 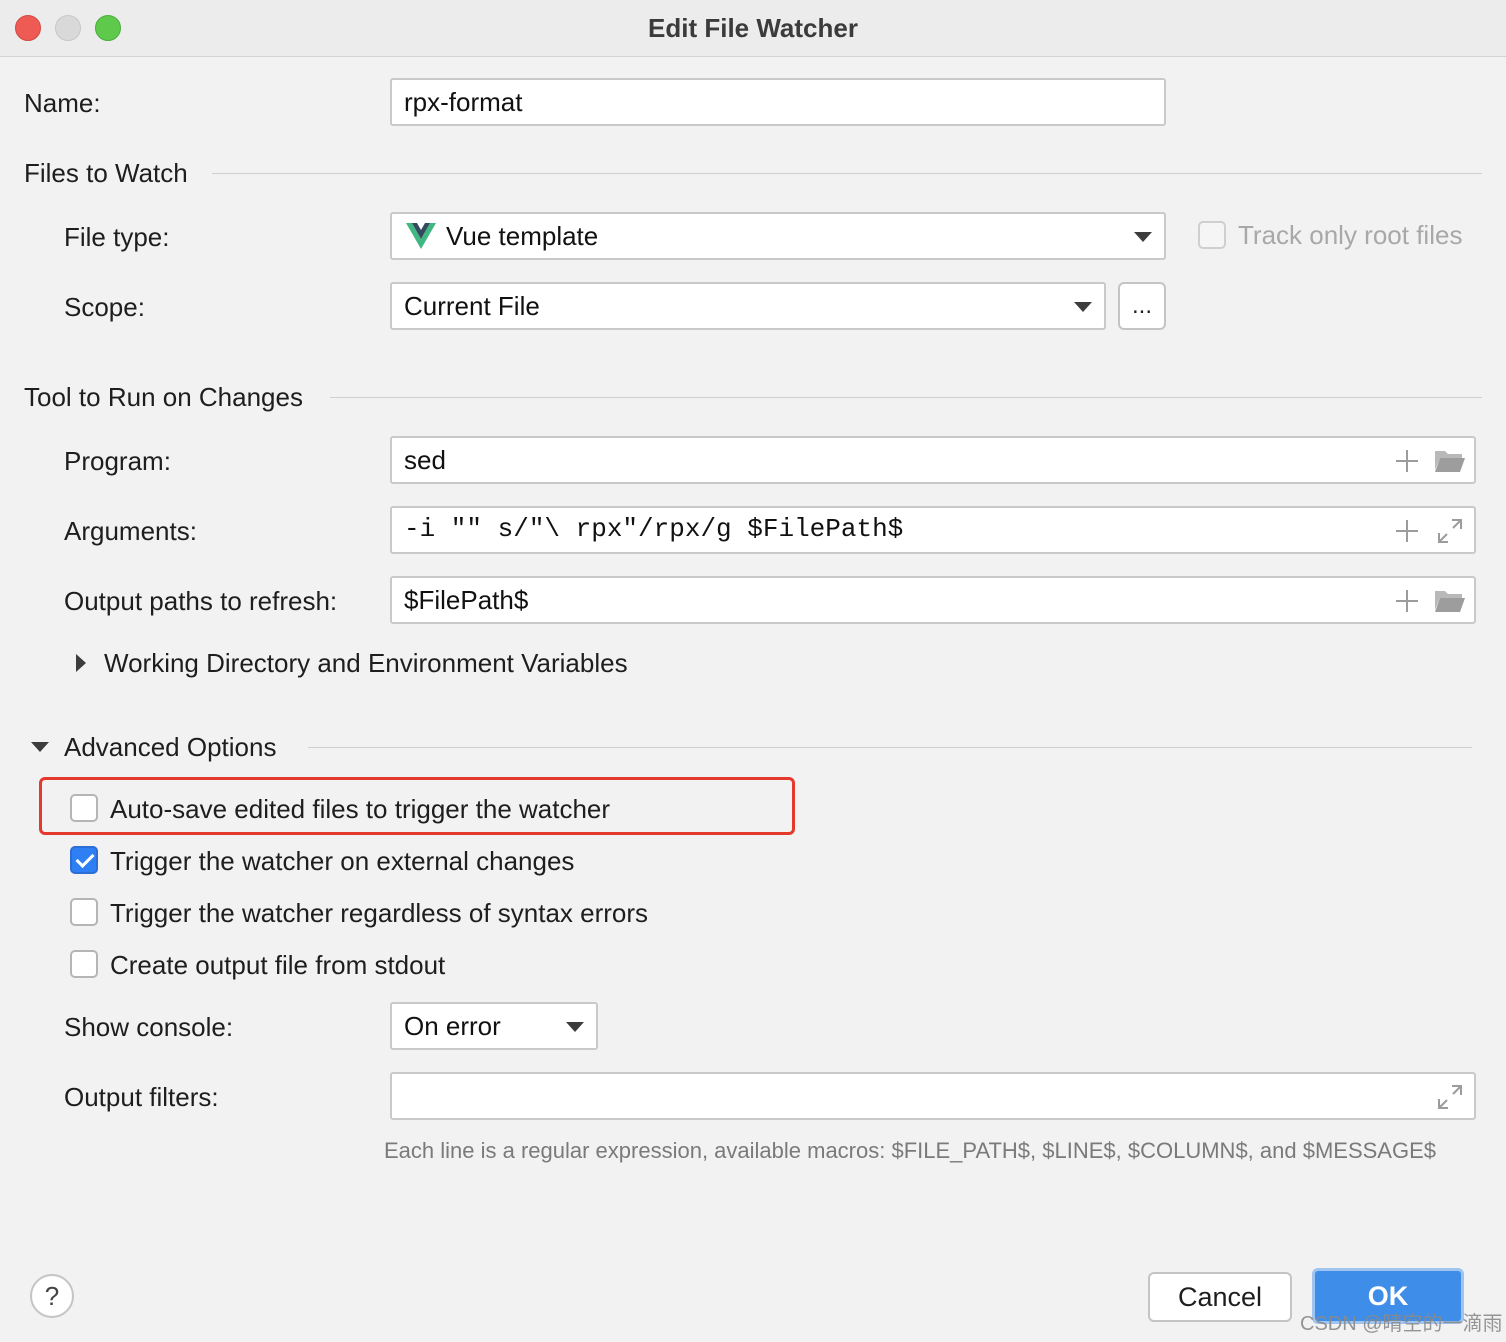 I want to click on name-label: Name:, so click(x=62, y=103).